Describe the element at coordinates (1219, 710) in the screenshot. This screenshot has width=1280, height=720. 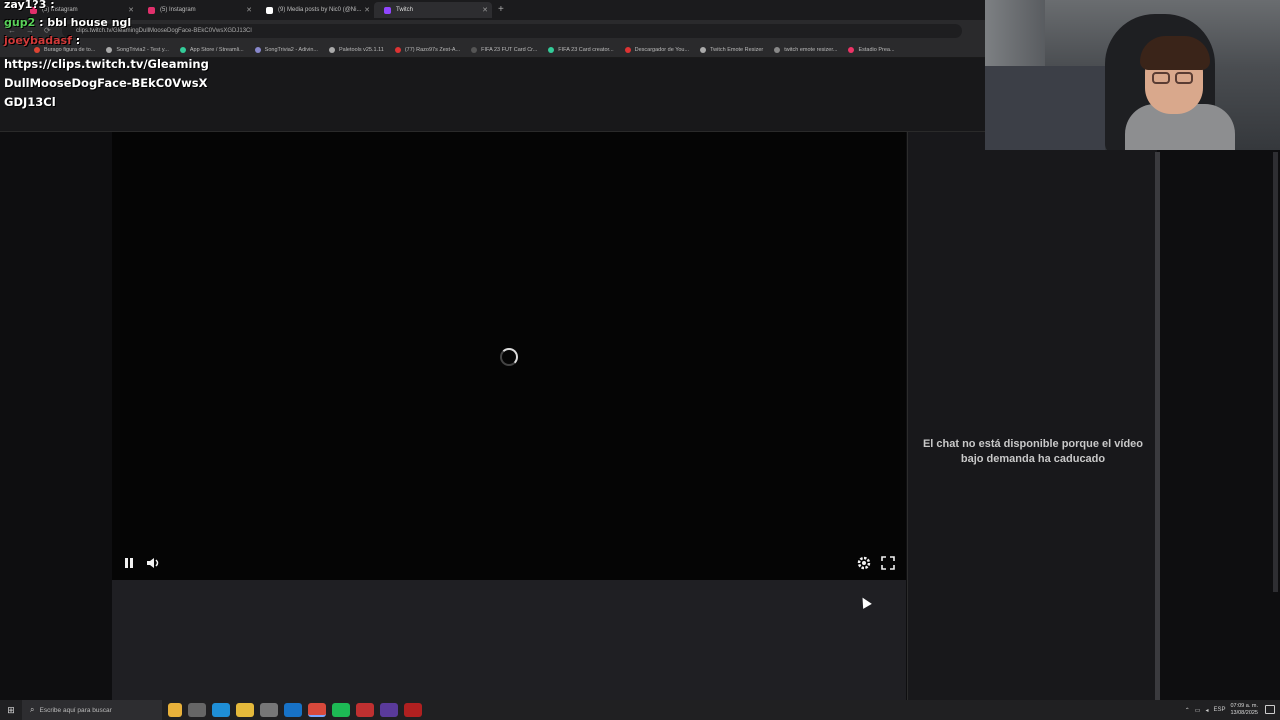
I see `language-indicator: ESP` at that location.